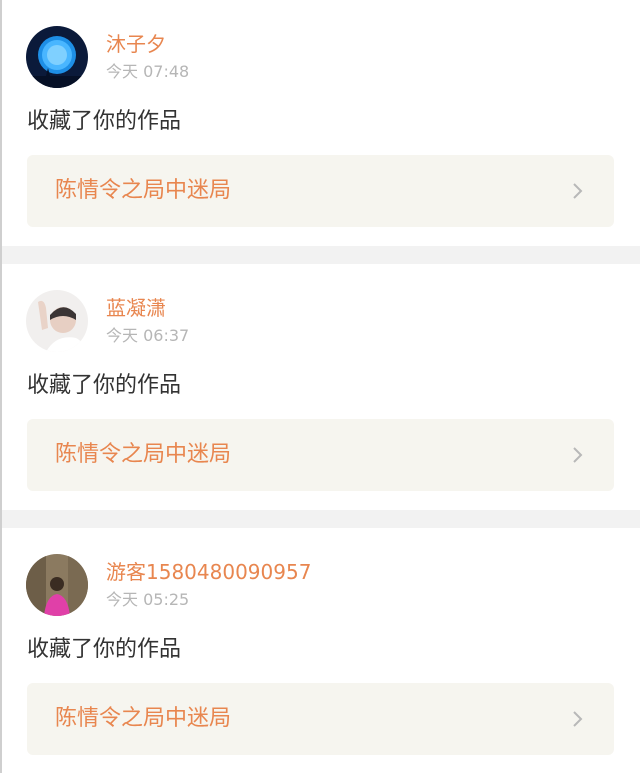  What do you see at coordinates (148, 71) in the screenshot?
I see `timestamp: 今天 07:48` at bounding box center [148, 71].